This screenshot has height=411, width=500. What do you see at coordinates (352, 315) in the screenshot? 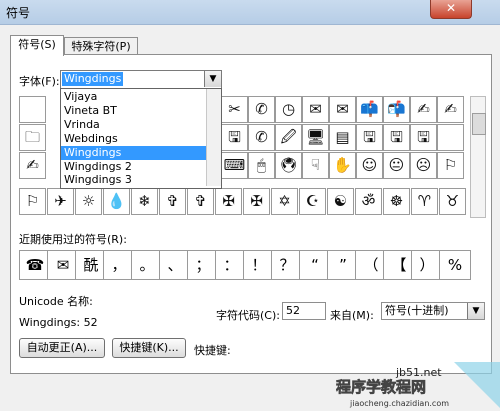
I see `from-label: 来自(M):` at bounding box center [352, 315].